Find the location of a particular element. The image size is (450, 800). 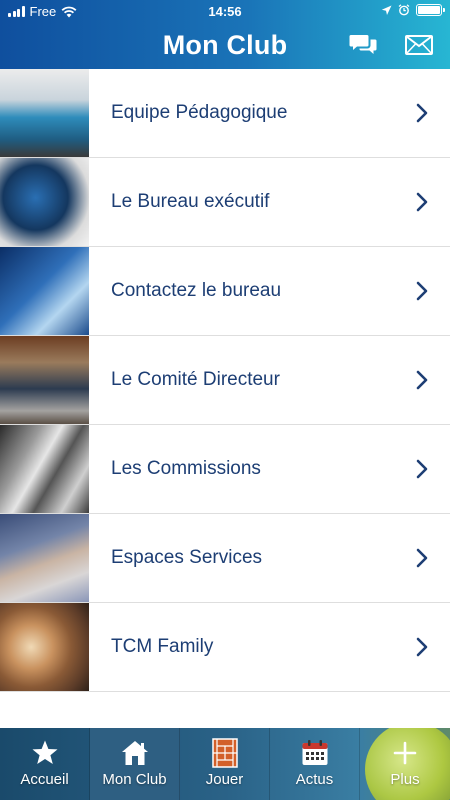

list-item-equipe-pedagogique: Equipe Pédagogique is located at coordinates (225, 113).